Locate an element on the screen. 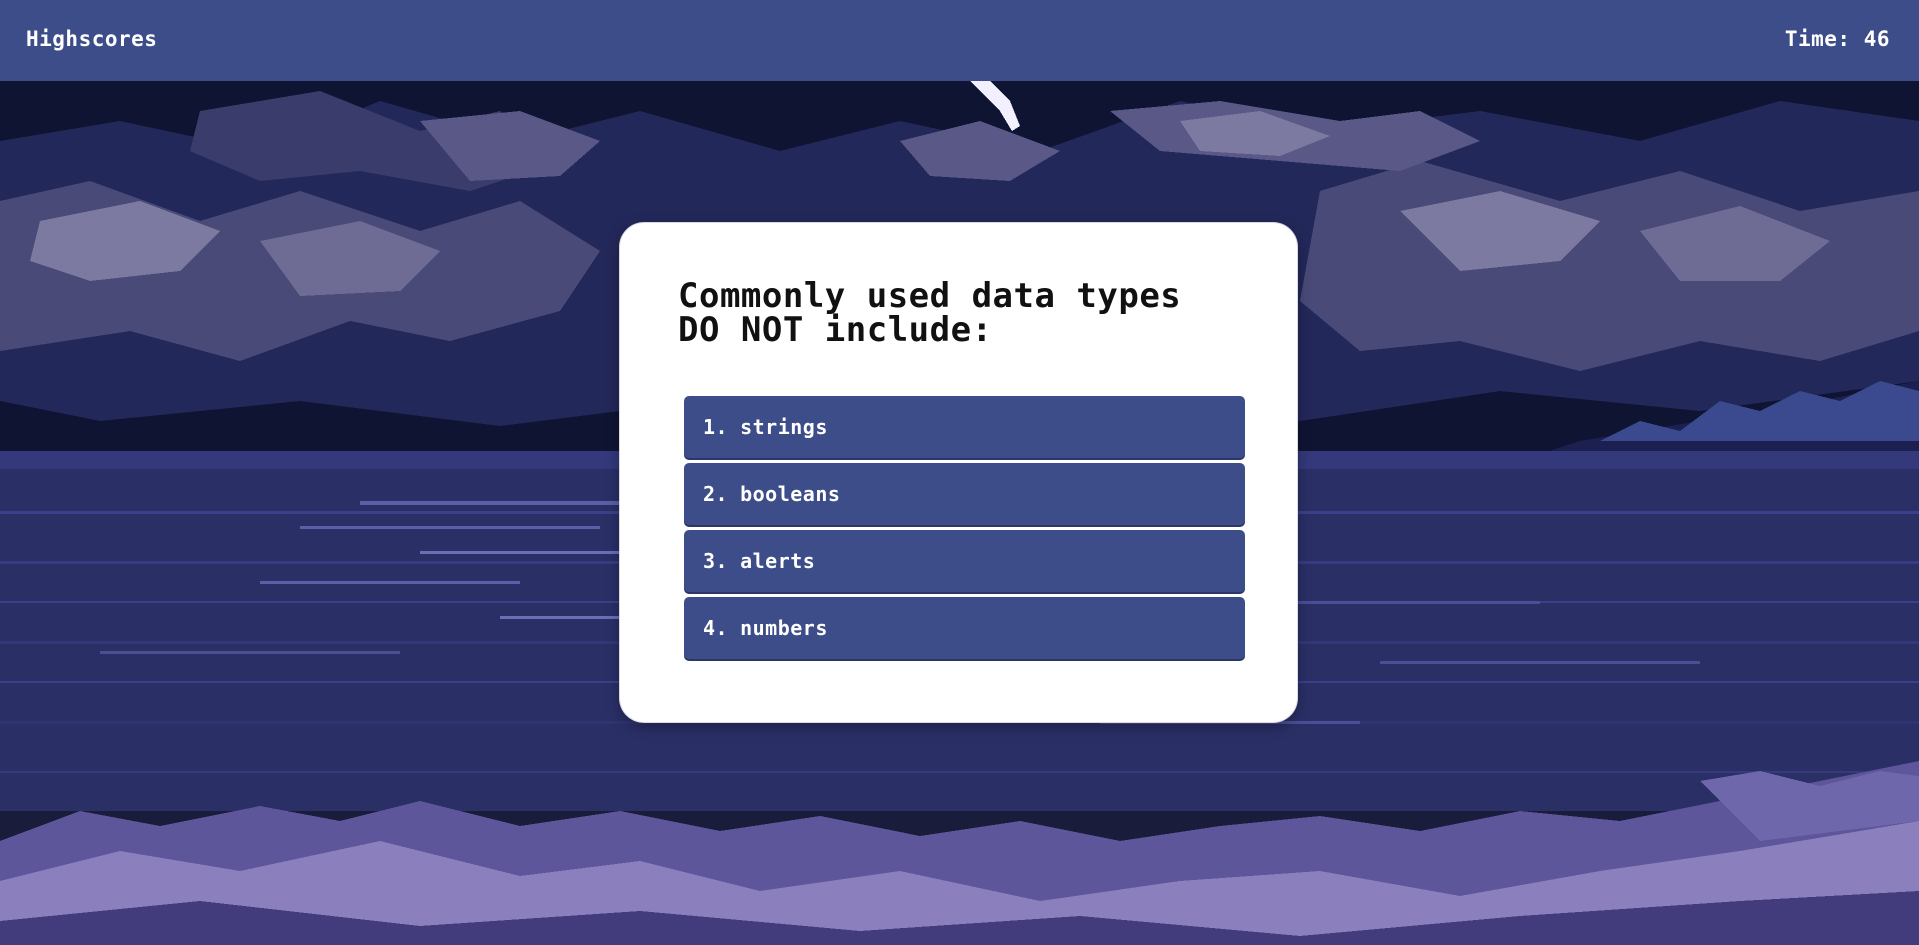  answer-button-3: 3. alerts is located at coordinates (964, 561).